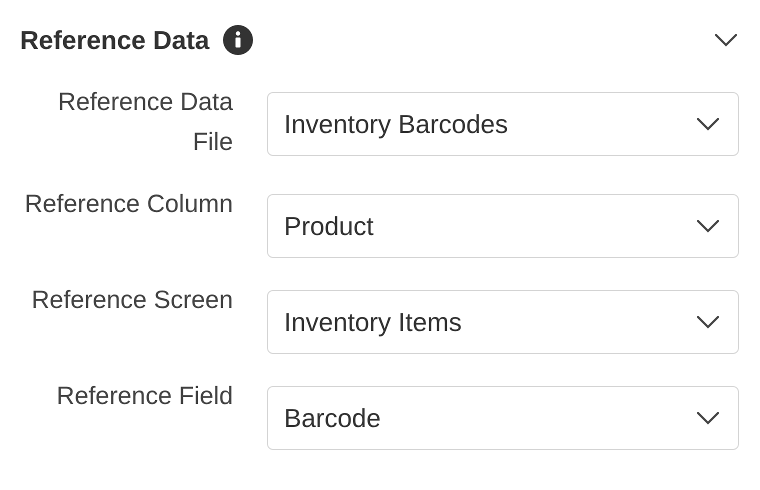  What do you see at coordinates (128, 204) in the screenshot?
I see `field-label: Reference Column` at bounding box center [128, 204].